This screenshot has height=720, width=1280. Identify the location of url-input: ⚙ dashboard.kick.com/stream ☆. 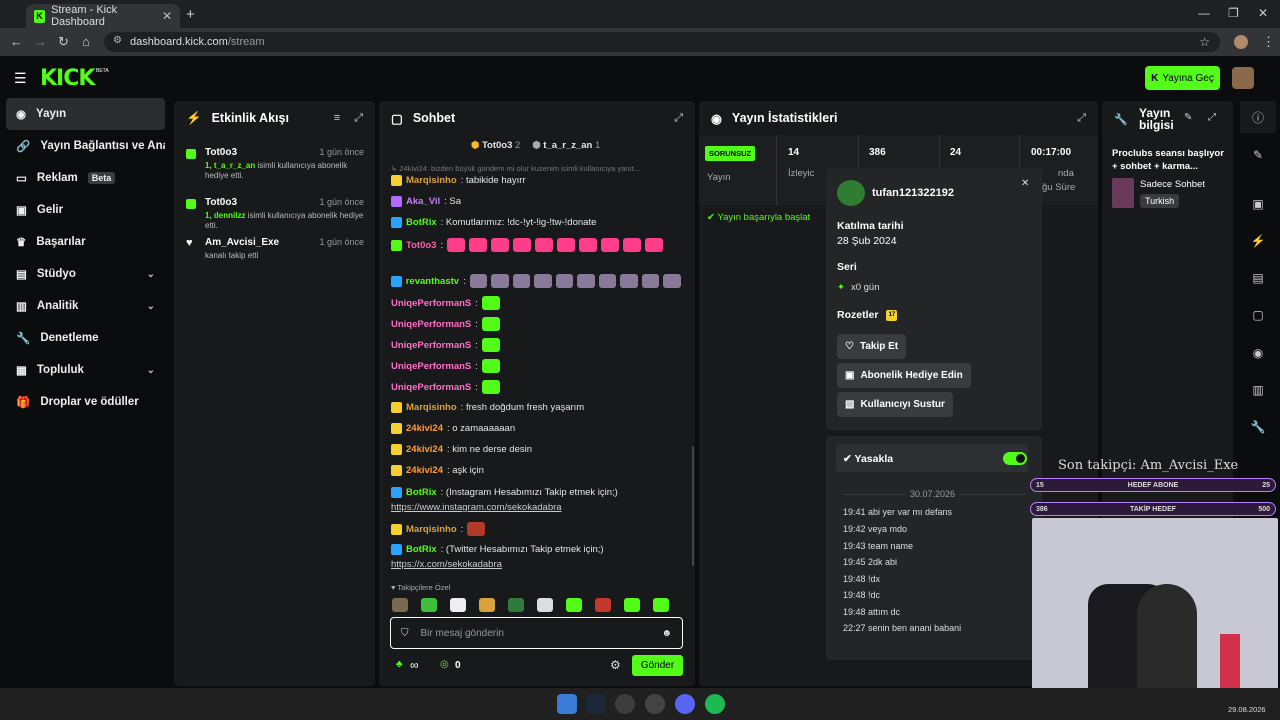
(662, 42).